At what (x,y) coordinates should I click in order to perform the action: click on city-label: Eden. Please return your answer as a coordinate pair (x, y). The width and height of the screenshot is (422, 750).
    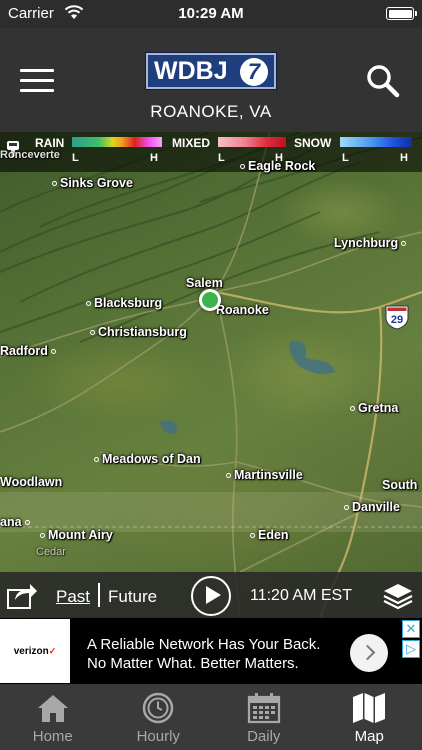
    Looking at the image, I should click on (269, 535).